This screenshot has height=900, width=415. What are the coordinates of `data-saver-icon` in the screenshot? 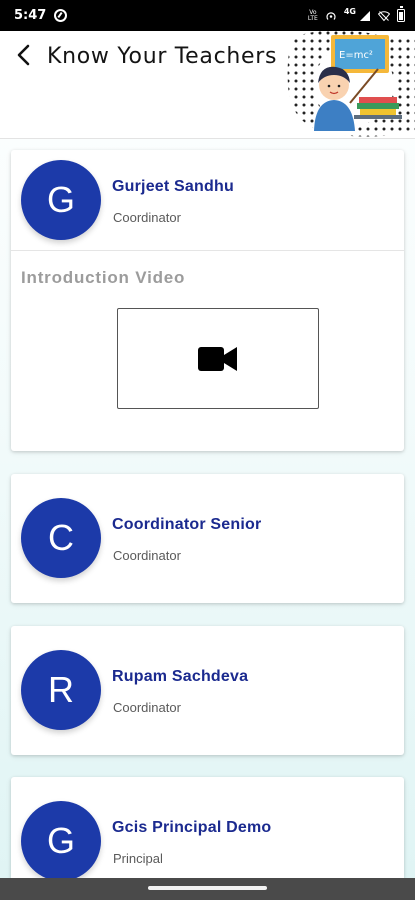 It's located at (61, 15).